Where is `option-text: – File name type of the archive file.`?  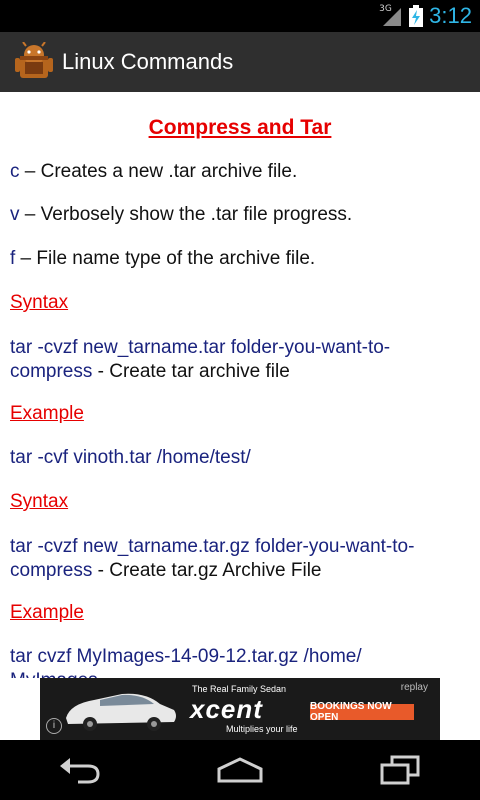
option-text: – File name type of the archive file. is located at coordinates (165, 258).